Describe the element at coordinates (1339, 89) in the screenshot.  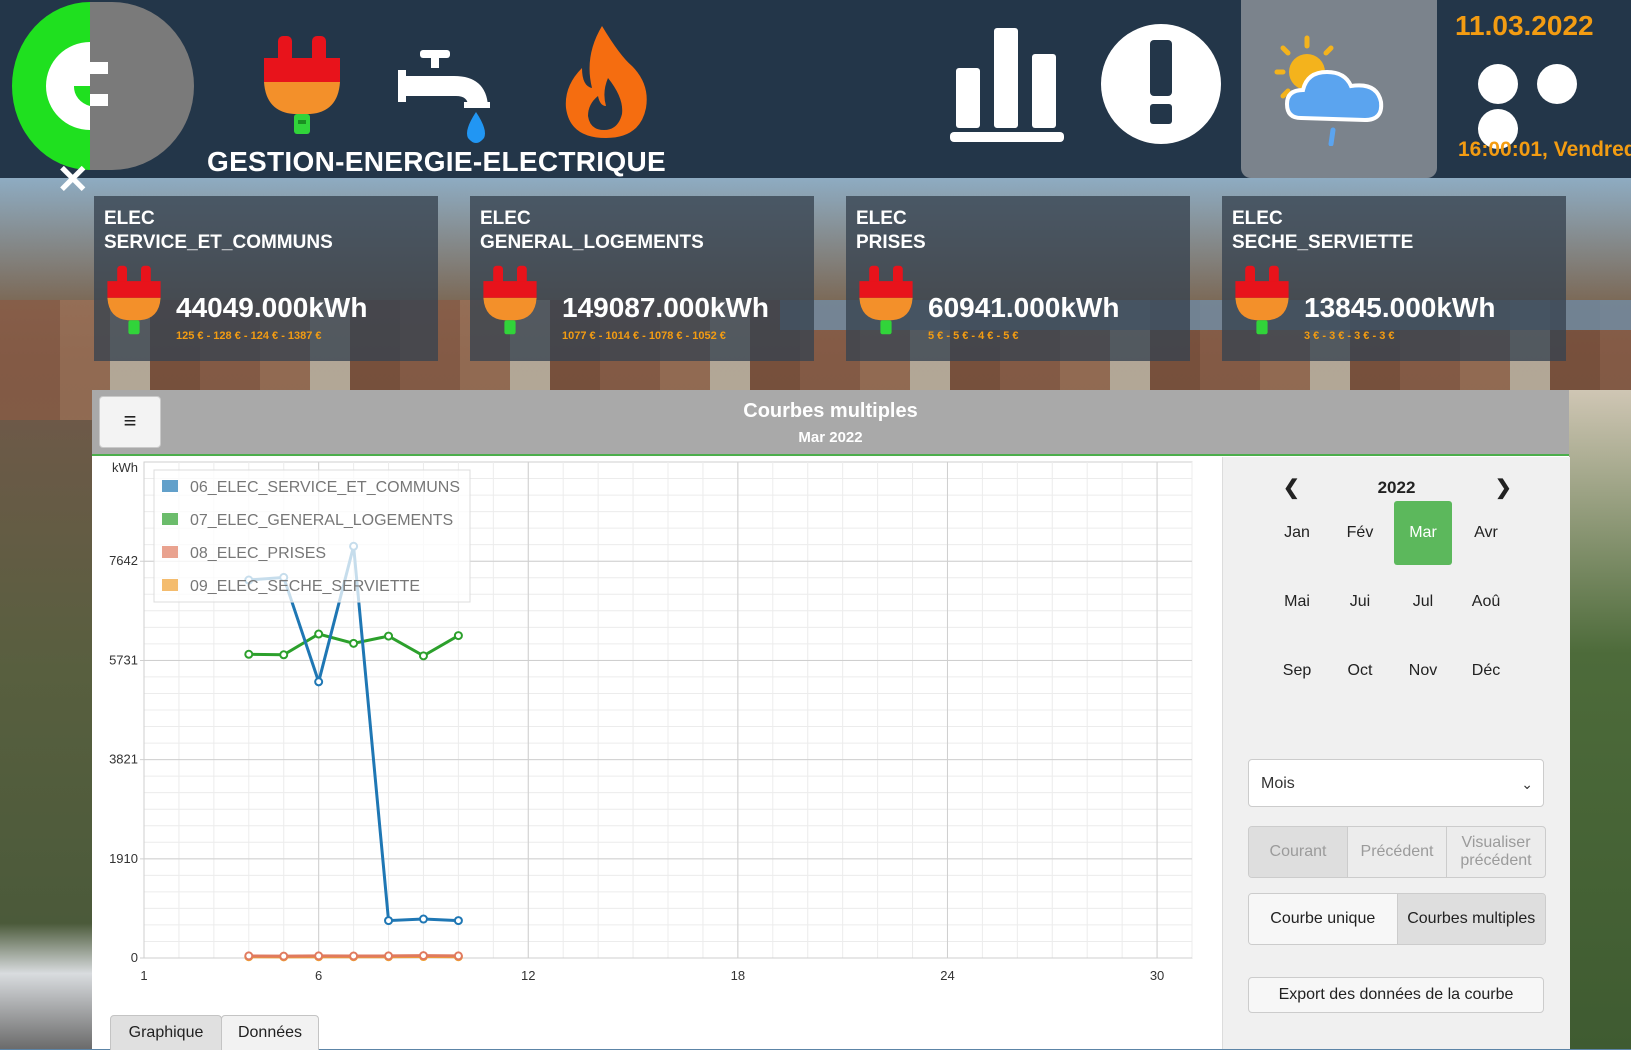
I see `weather-panel` at that location.